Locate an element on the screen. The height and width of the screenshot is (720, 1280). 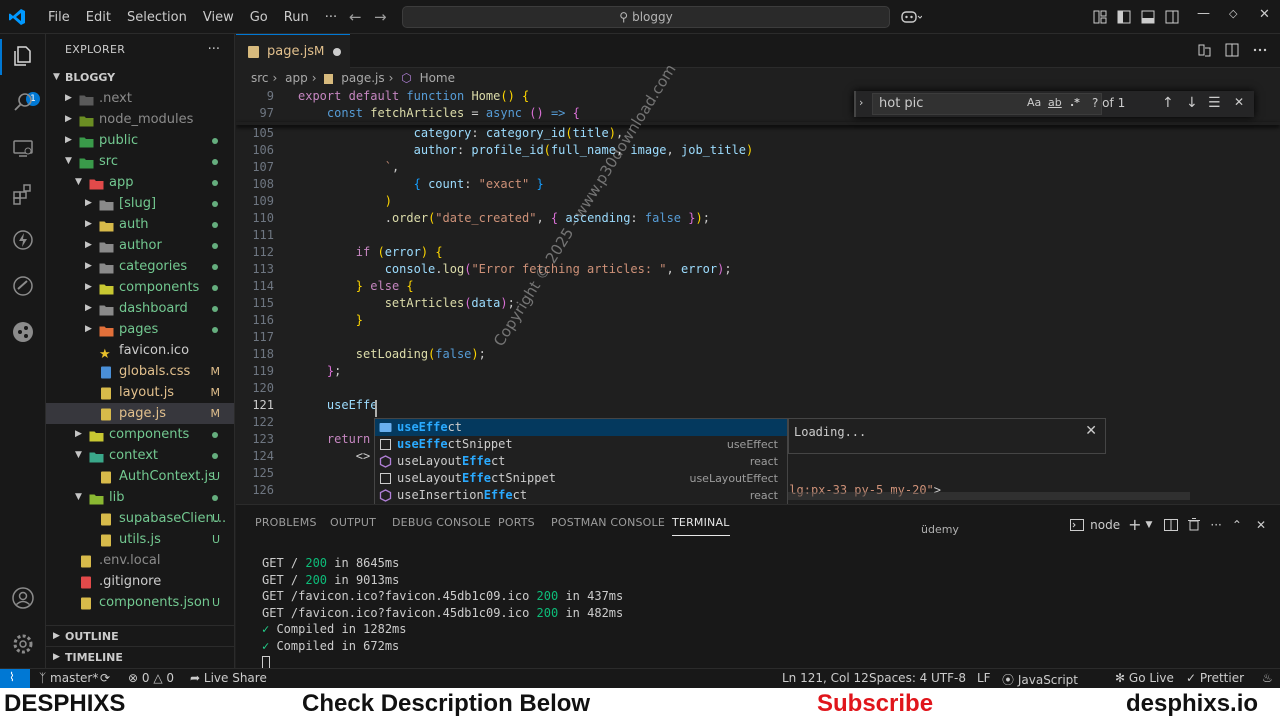
postman-icon is located at coordinates (23, 286).